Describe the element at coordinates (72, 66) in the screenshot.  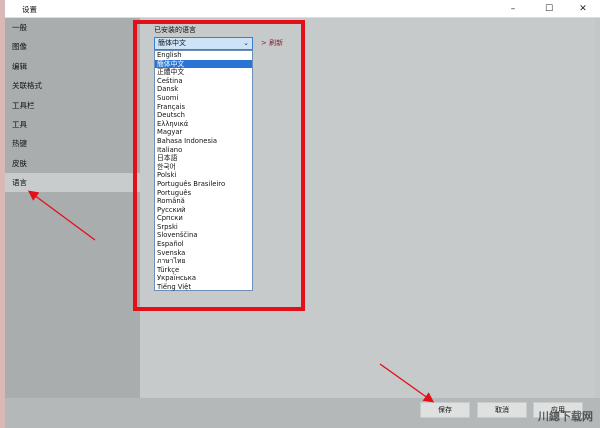
I see `sidebar-item: 编辑` at that location.